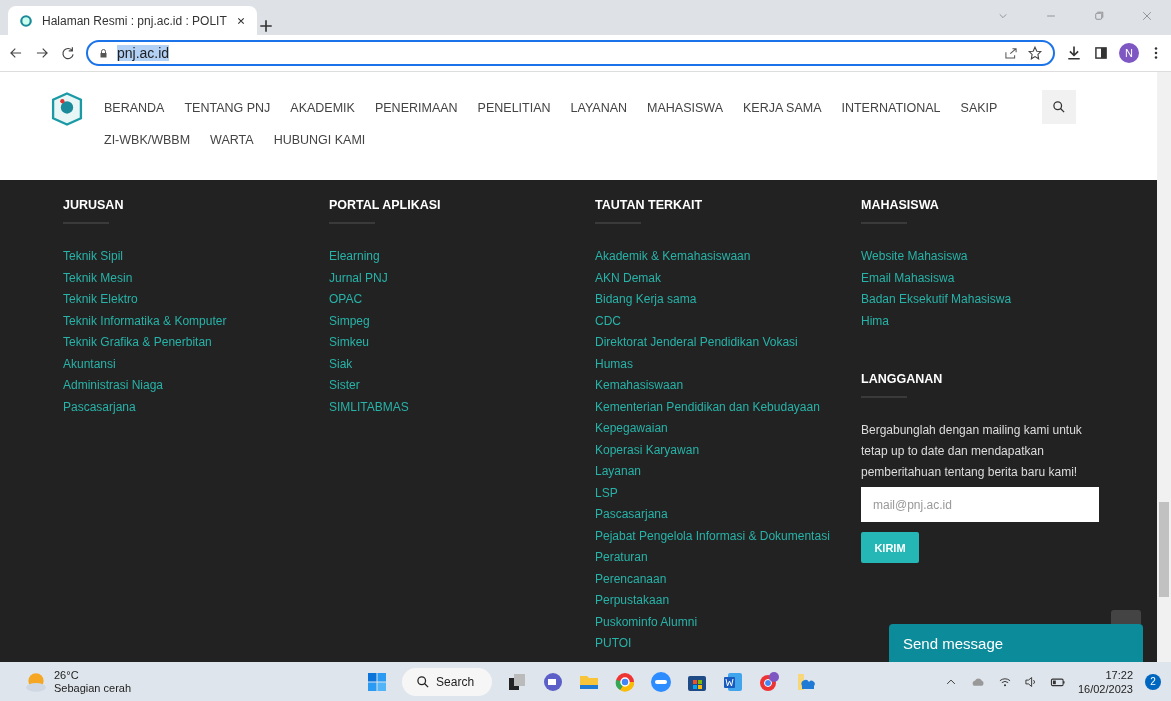  I want to click on address-bar: pnj.ac.id, so click(570, 53).